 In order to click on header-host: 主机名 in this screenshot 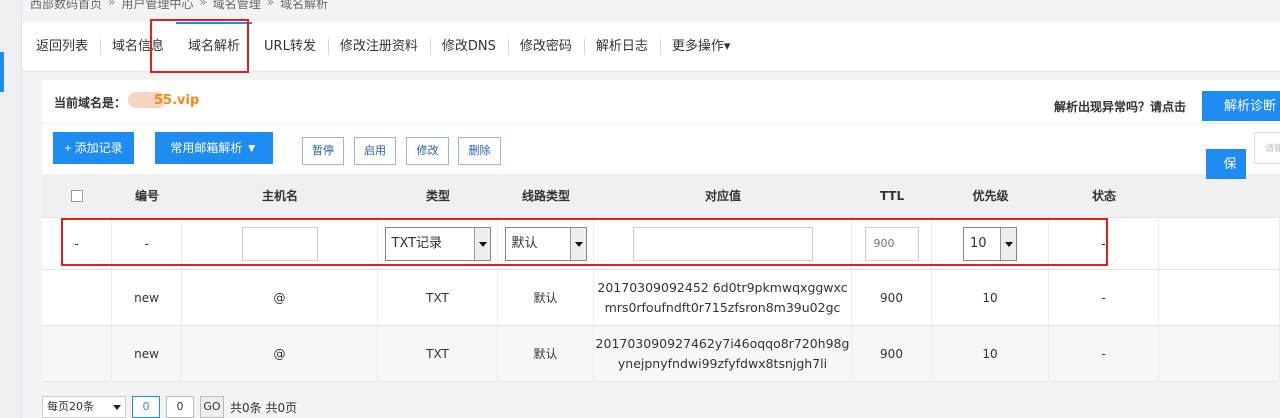, I will do `click(279, 196)`.